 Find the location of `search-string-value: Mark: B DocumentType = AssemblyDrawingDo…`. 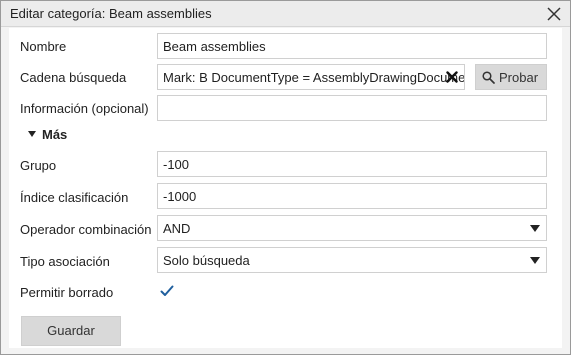

search-string-value: Mark: B DocumentType = AssemblyDrawingDo… is located at coordinates (314, 77).